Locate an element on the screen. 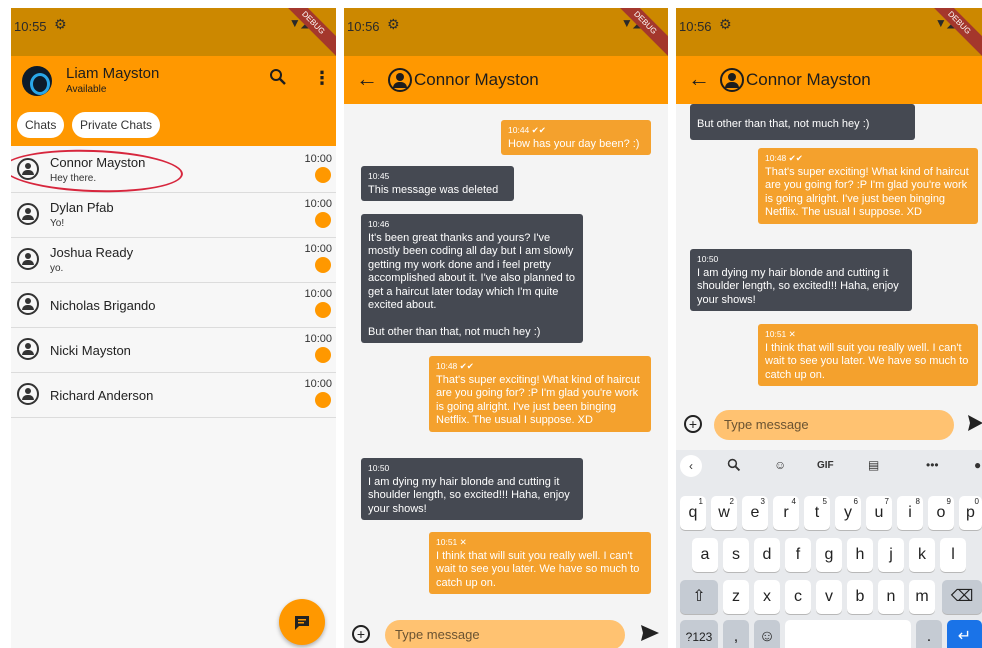 The image size is (982, 648). period-key: . is located at coordinates (929, 634).